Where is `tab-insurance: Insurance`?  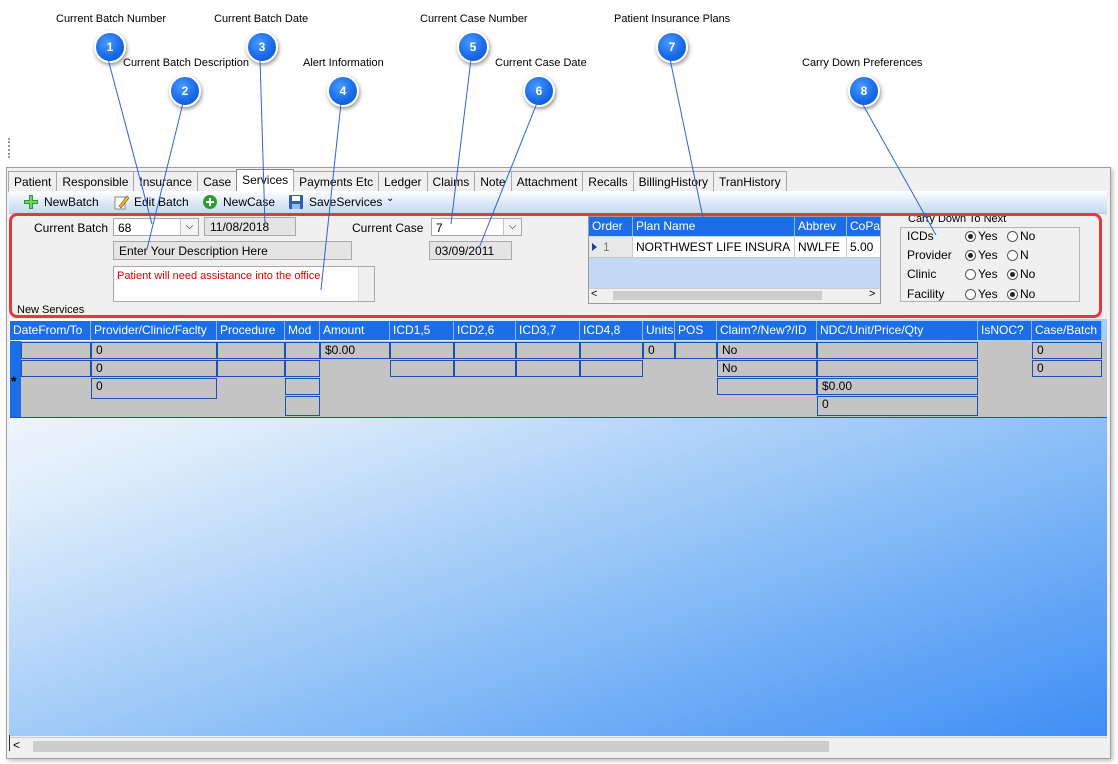 tab-insurance: Insurance is located at coordinates (166, 181).